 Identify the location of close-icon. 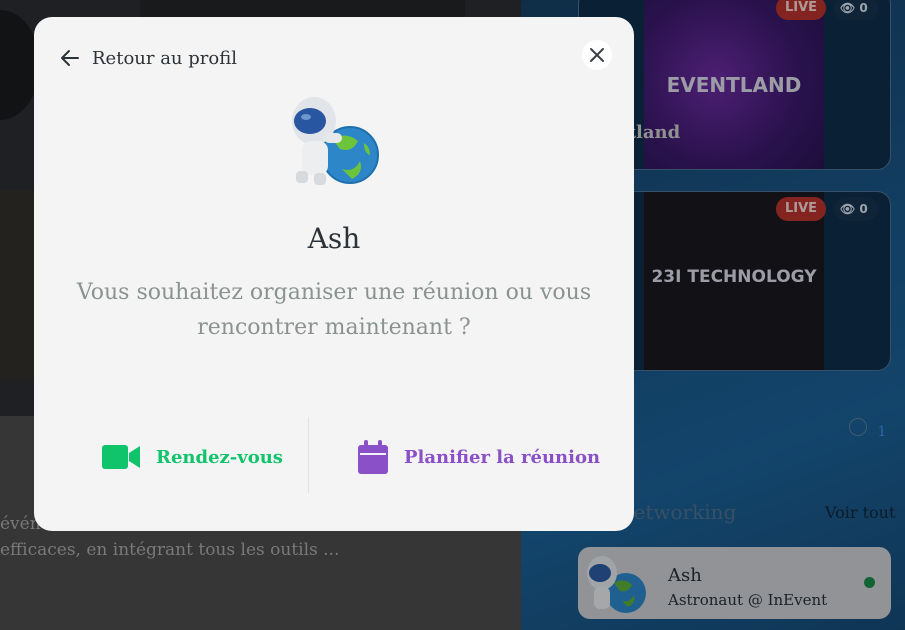
(597, 55).